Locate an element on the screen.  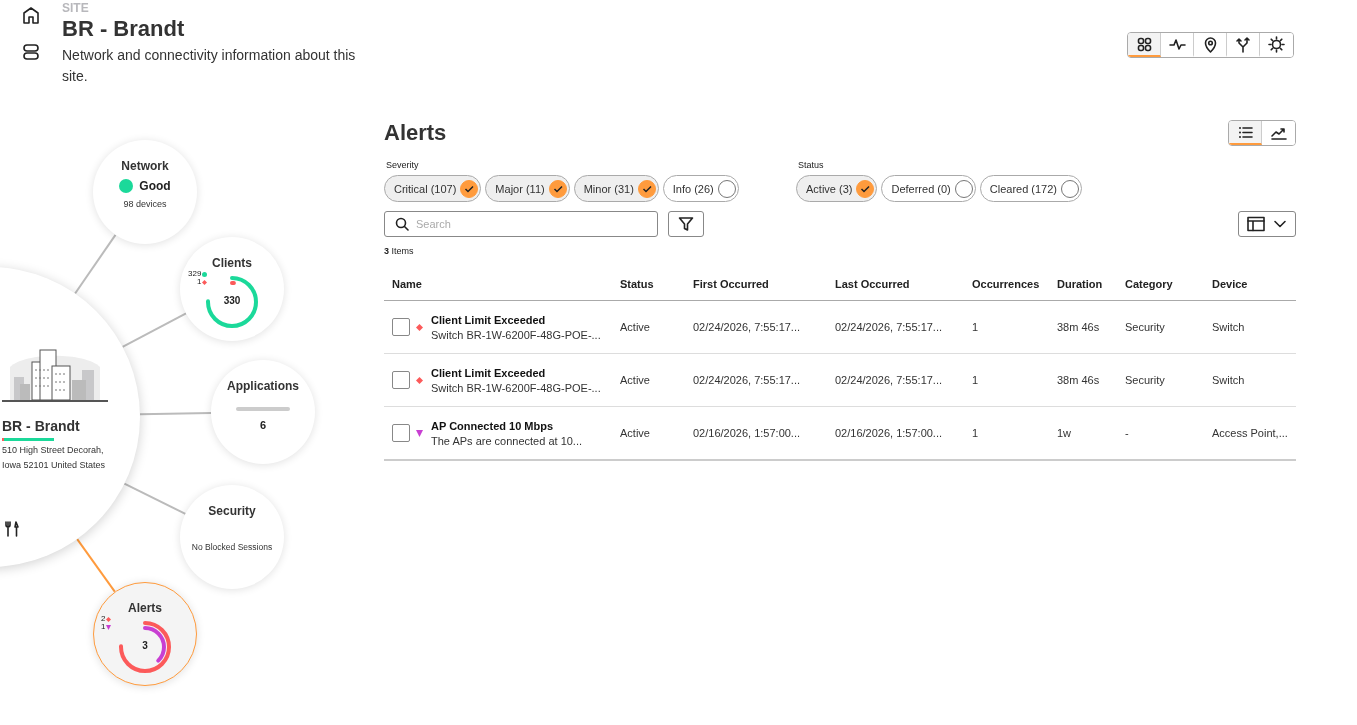
site-address: 510 High Street Decorah, Iowa 52101 United States is located at coordinates (54, 458).